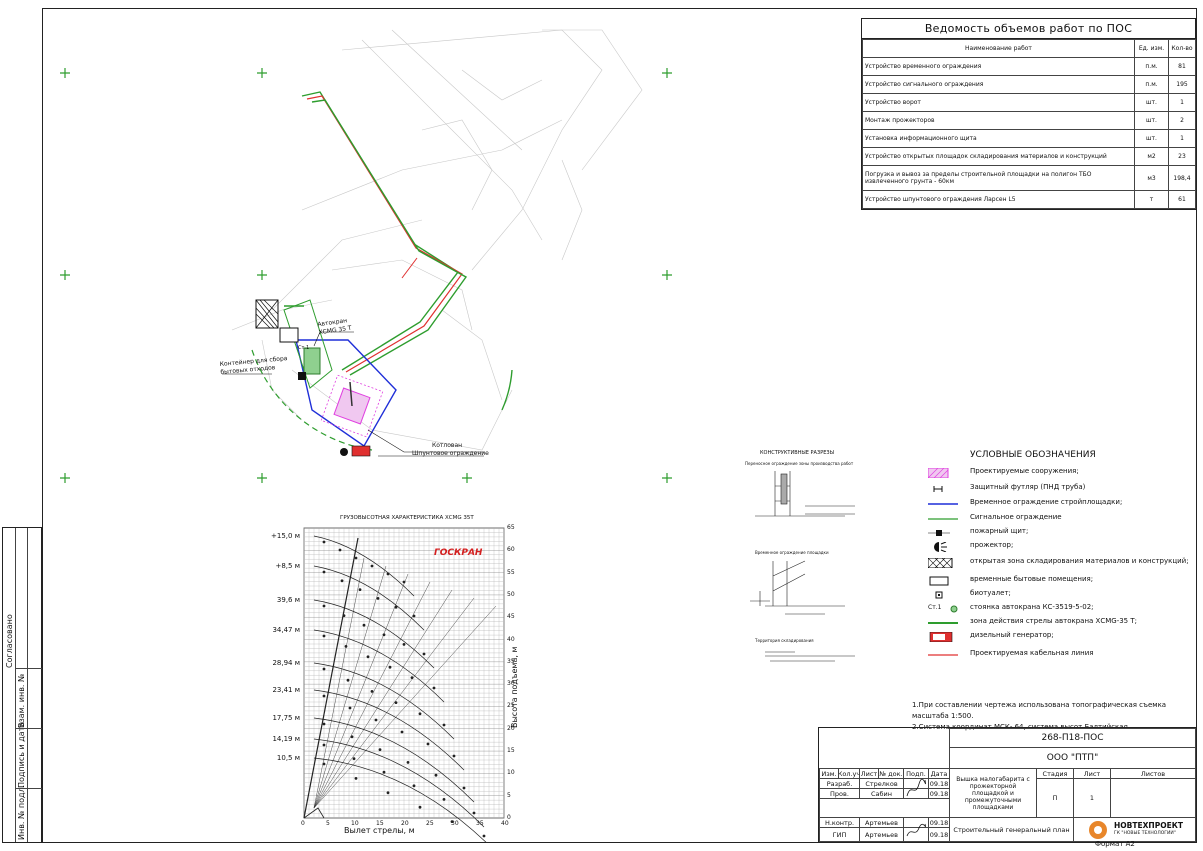 This screenshot has height=851, width=1203. What do you see at coordinates (1029, 84) in the screenshot?
I see `table-row: Устройство сигнального ограждения п.м. 195` at bounding box center [1029, 84].